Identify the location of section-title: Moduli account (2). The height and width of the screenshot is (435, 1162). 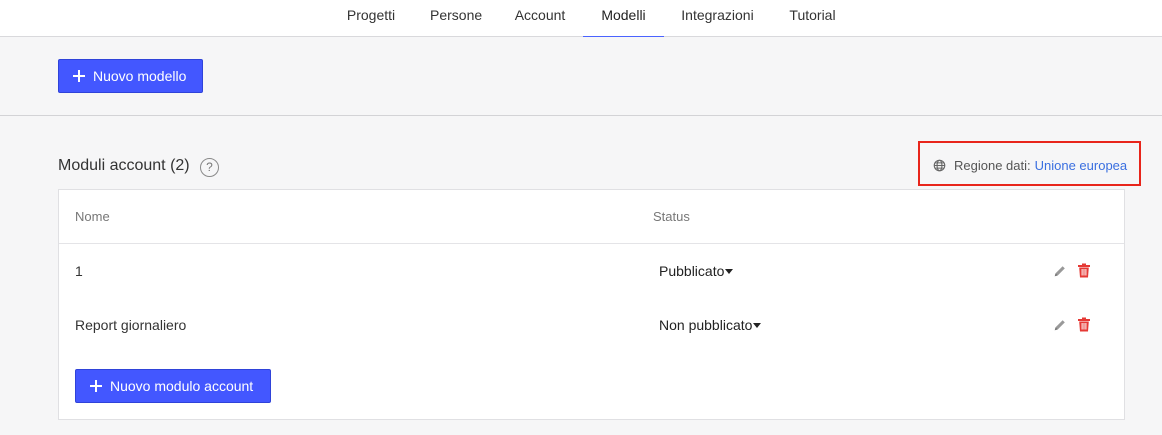
(124, 165).